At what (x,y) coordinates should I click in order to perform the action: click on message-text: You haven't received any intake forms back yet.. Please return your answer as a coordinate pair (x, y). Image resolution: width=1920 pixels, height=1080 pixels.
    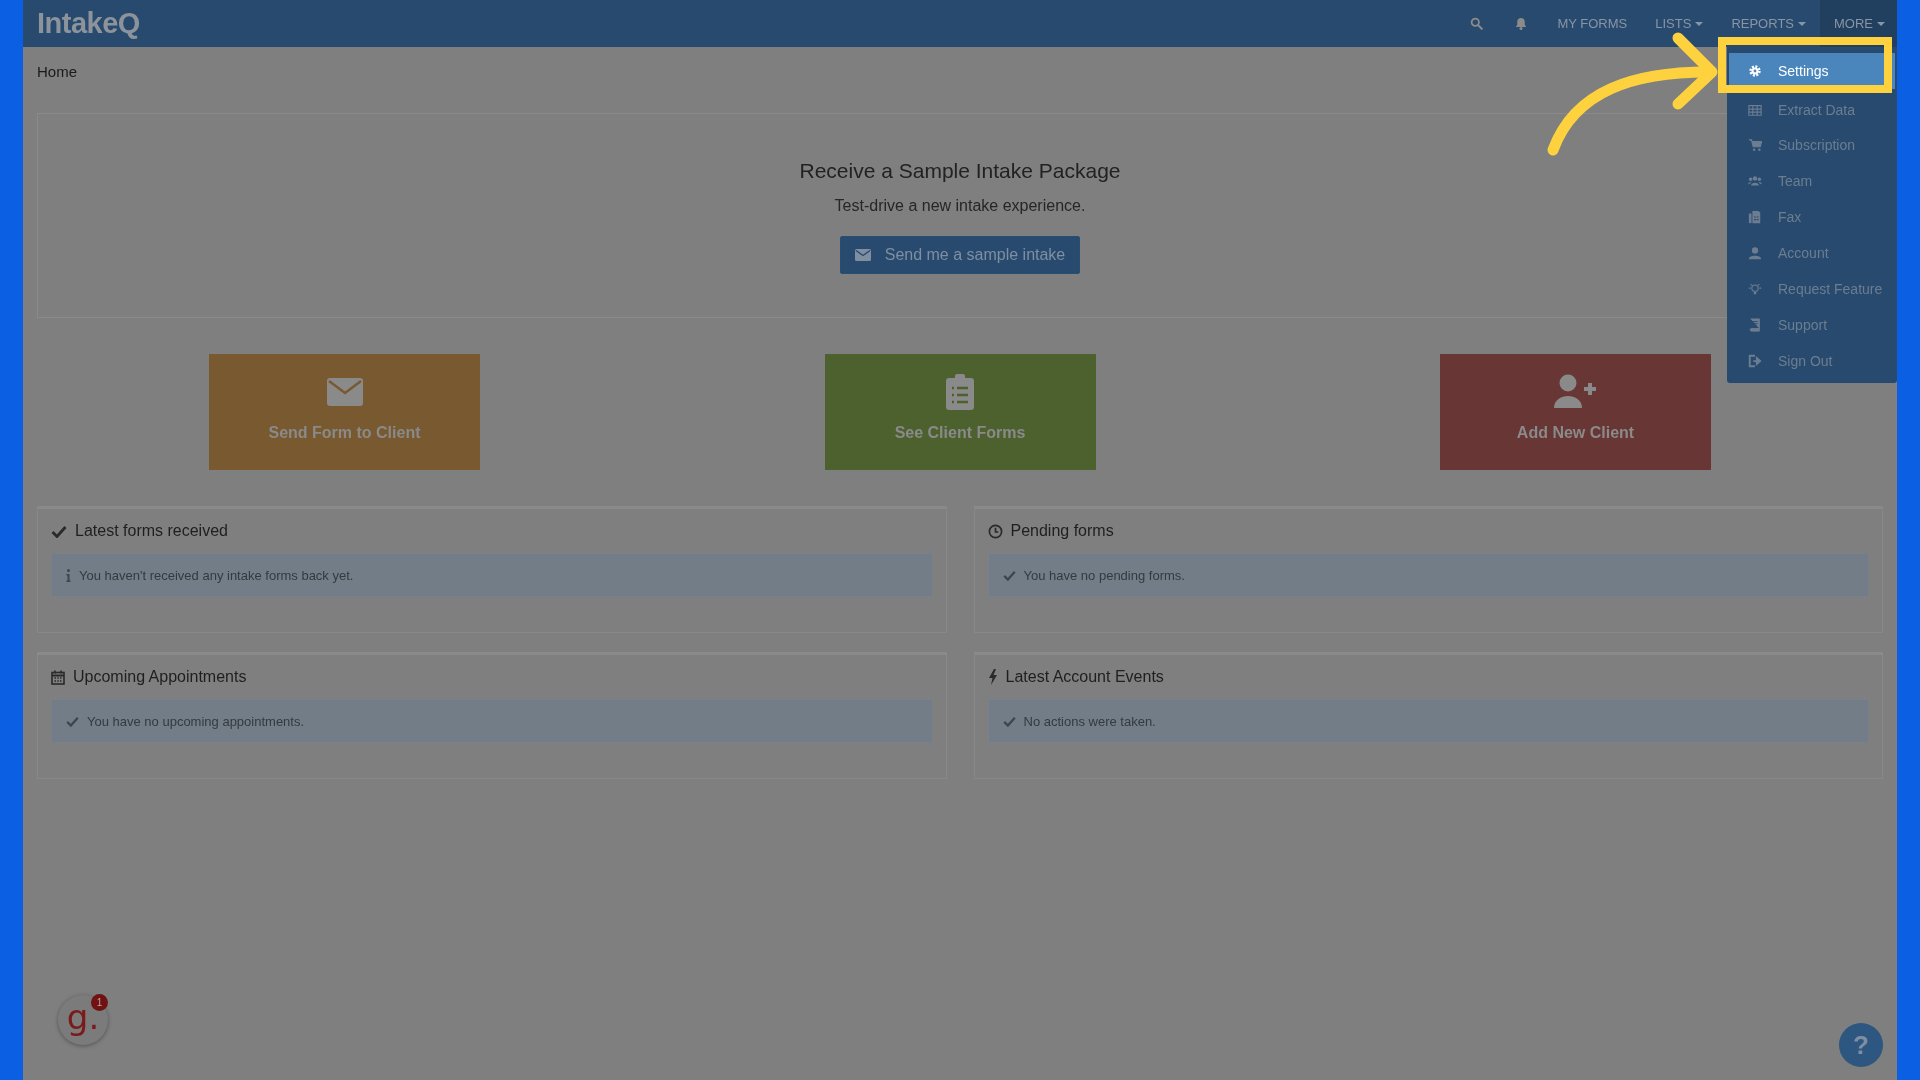
    Looking at the image, I should click on (216, 575).